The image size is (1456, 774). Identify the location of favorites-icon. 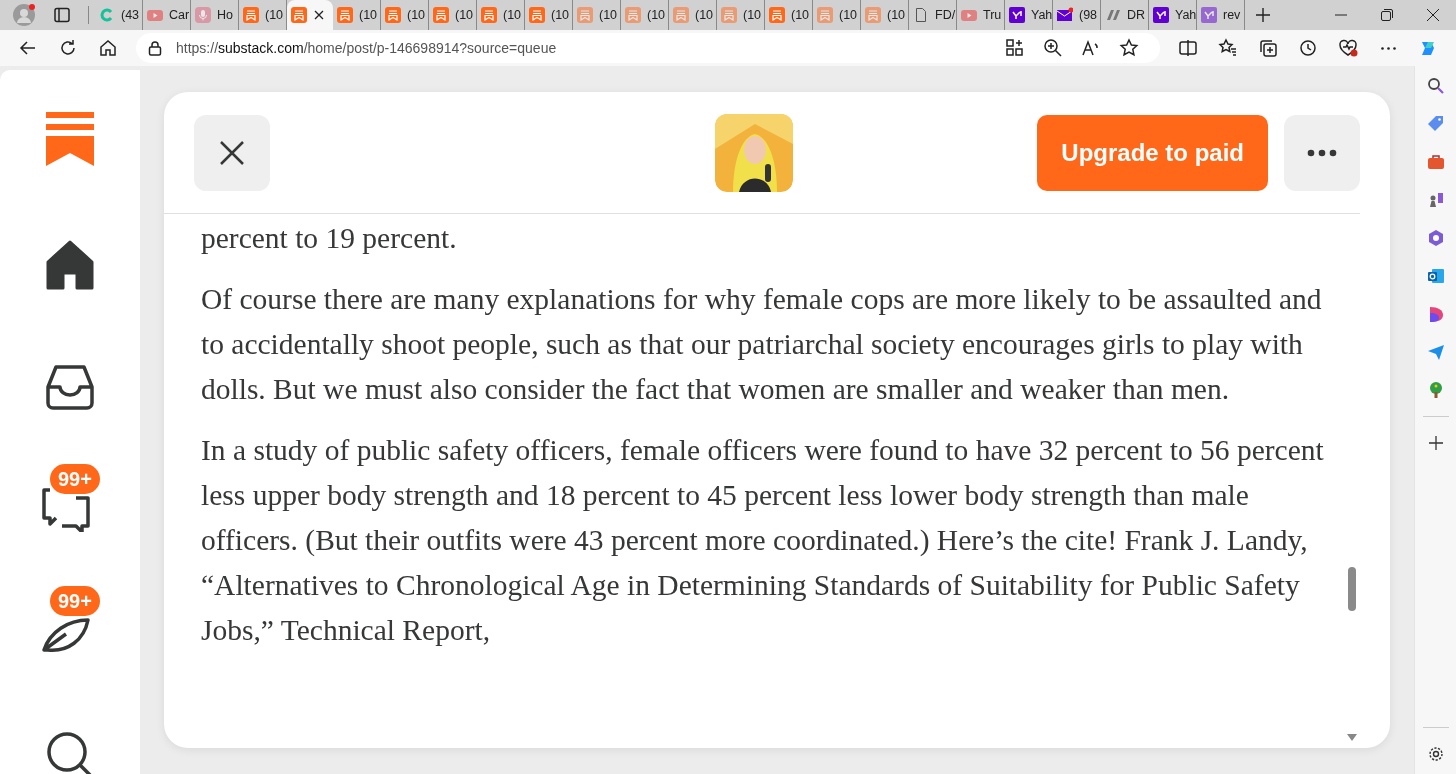
(1228, 48).